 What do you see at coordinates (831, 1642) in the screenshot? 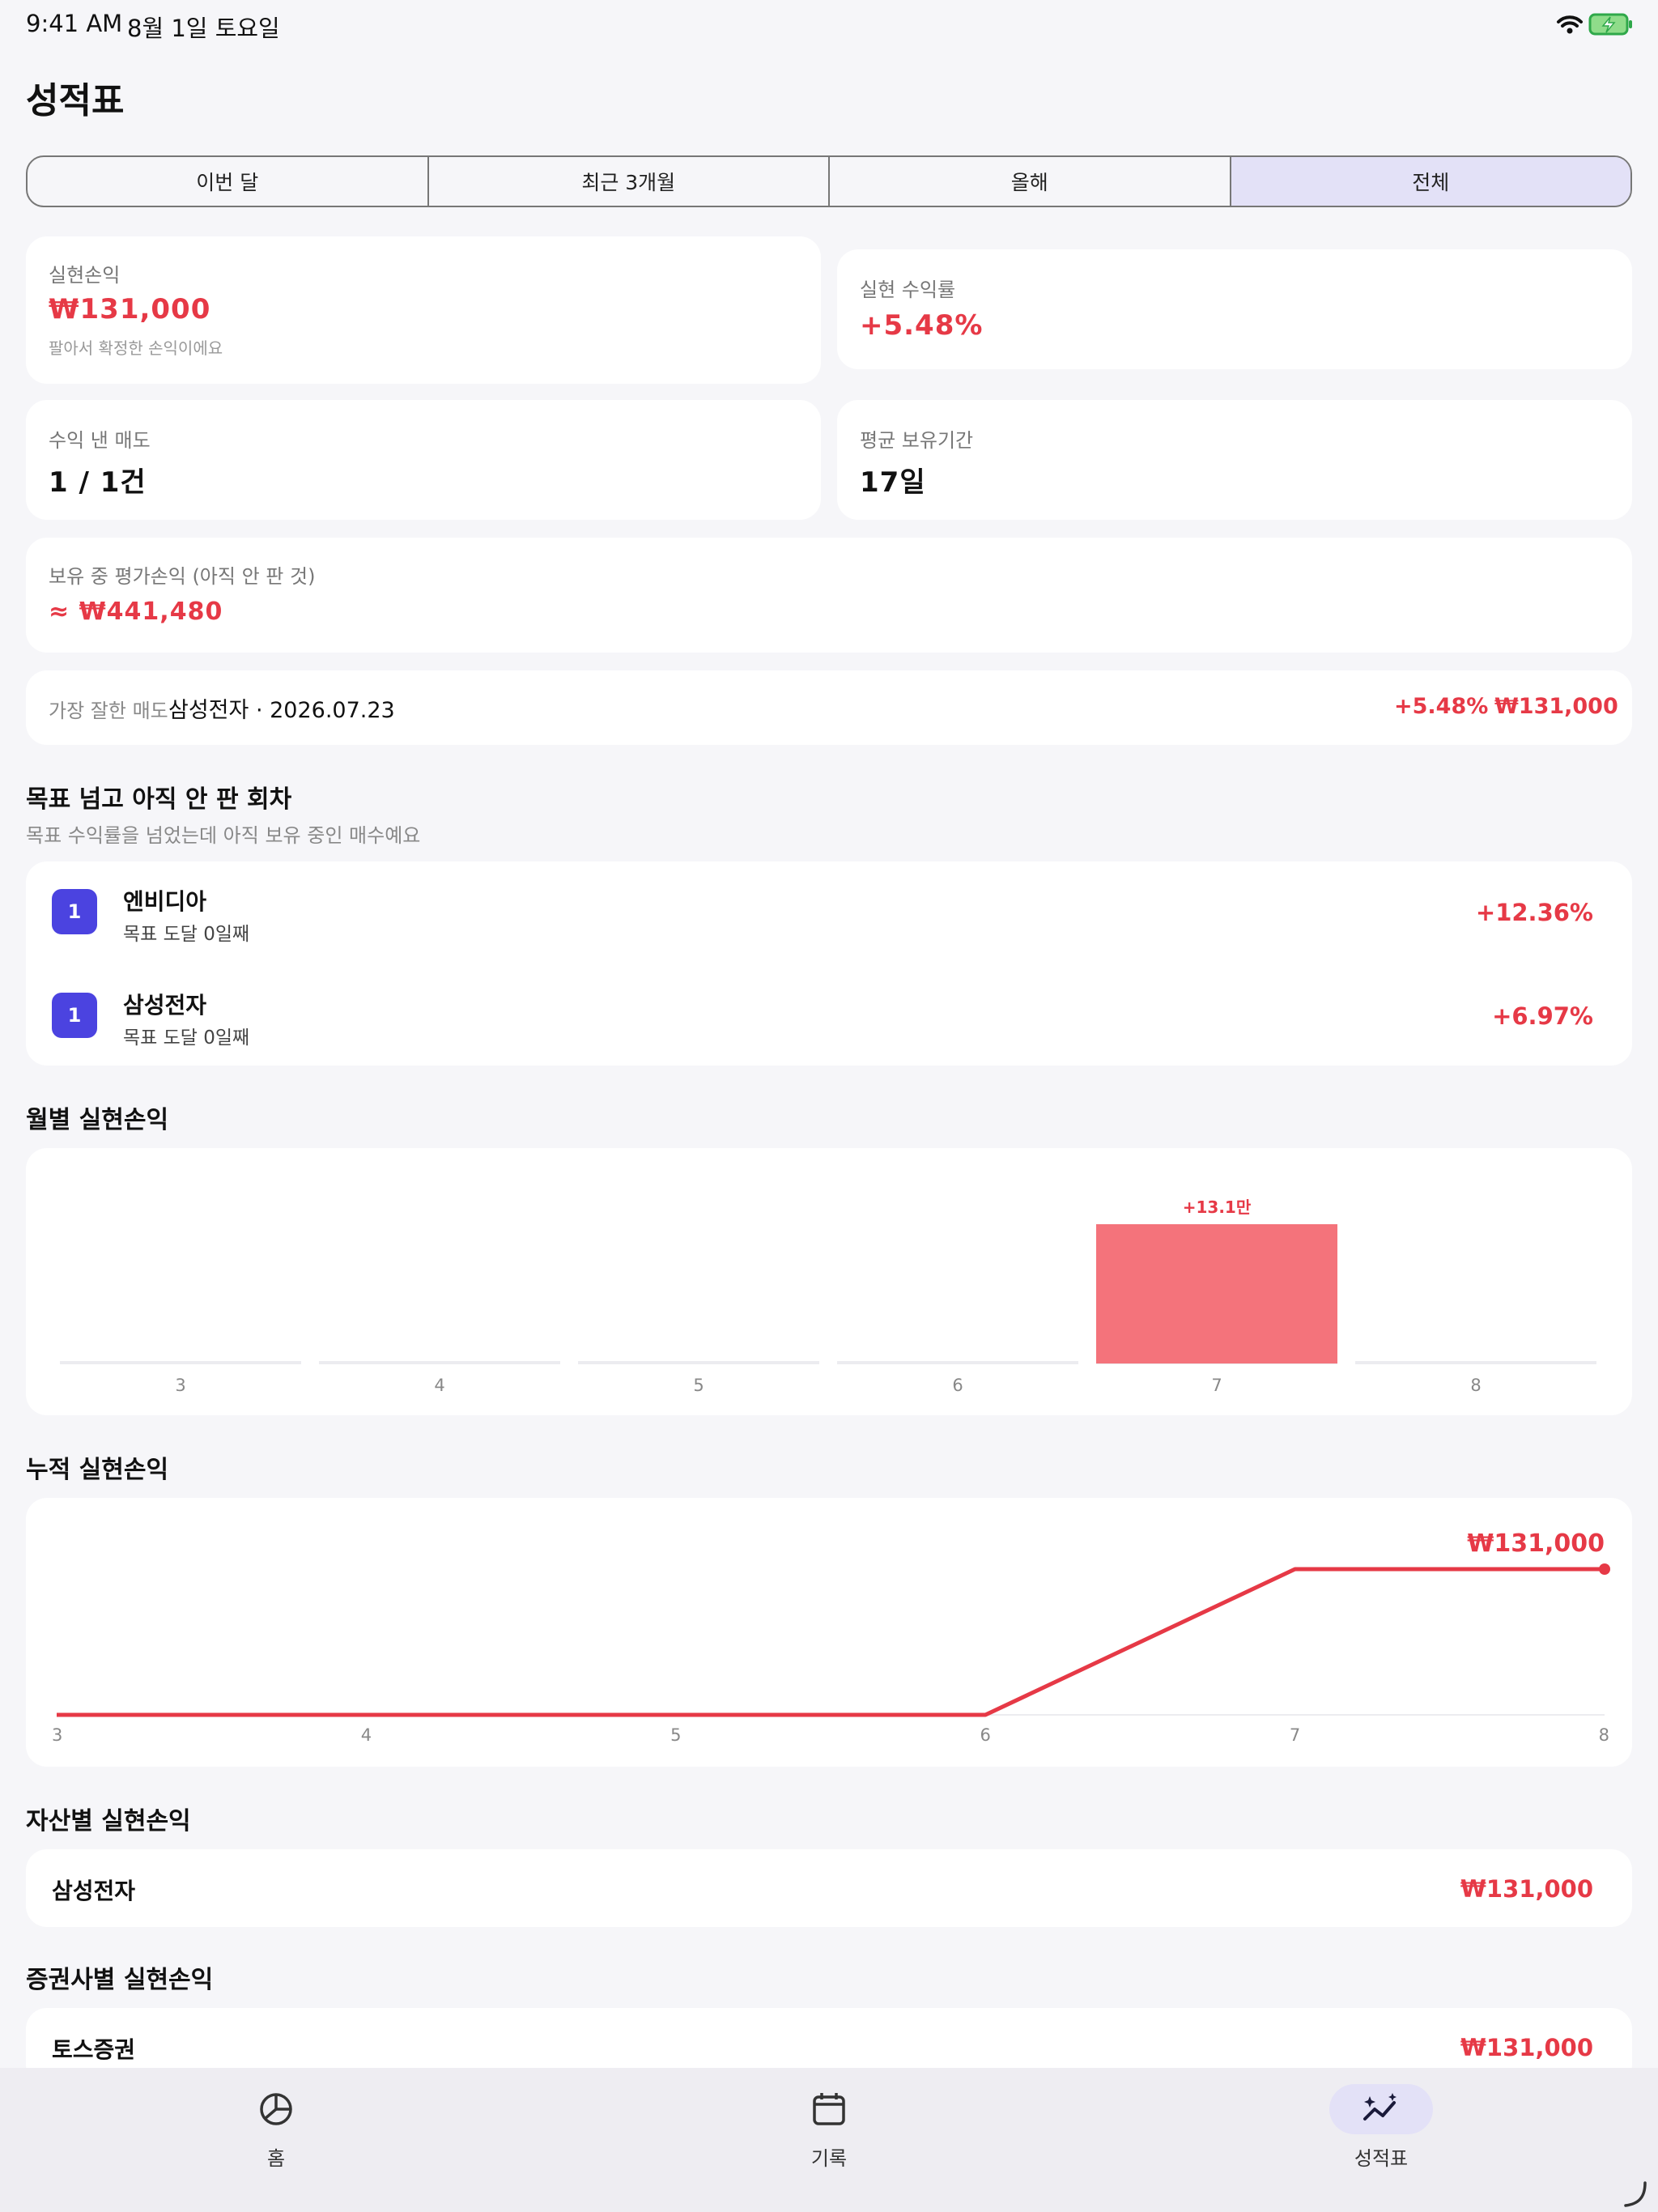
I see `cumulative-series-line` at bounding box center [831, 1642].